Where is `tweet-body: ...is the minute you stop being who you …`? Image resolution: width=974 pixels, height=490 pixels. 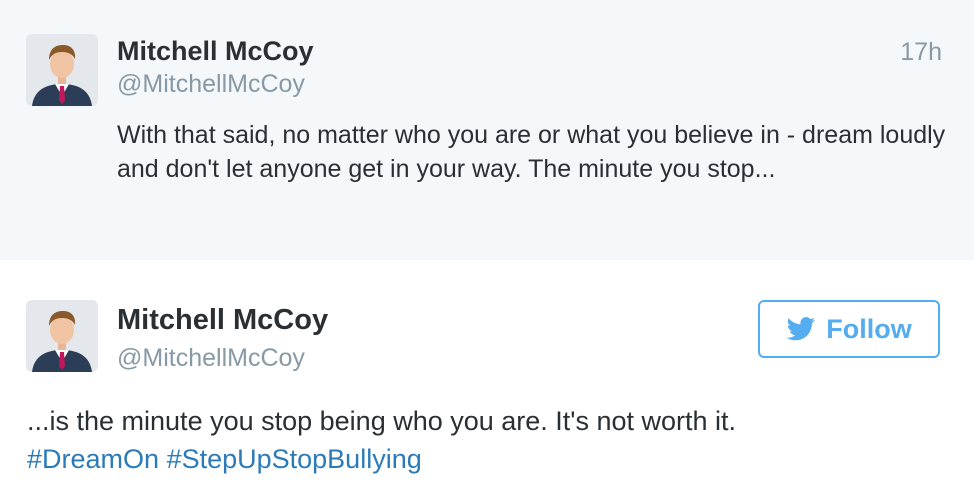
tweet-body: ...is the minute you stop being who you … is located at coordinates (382, 421).